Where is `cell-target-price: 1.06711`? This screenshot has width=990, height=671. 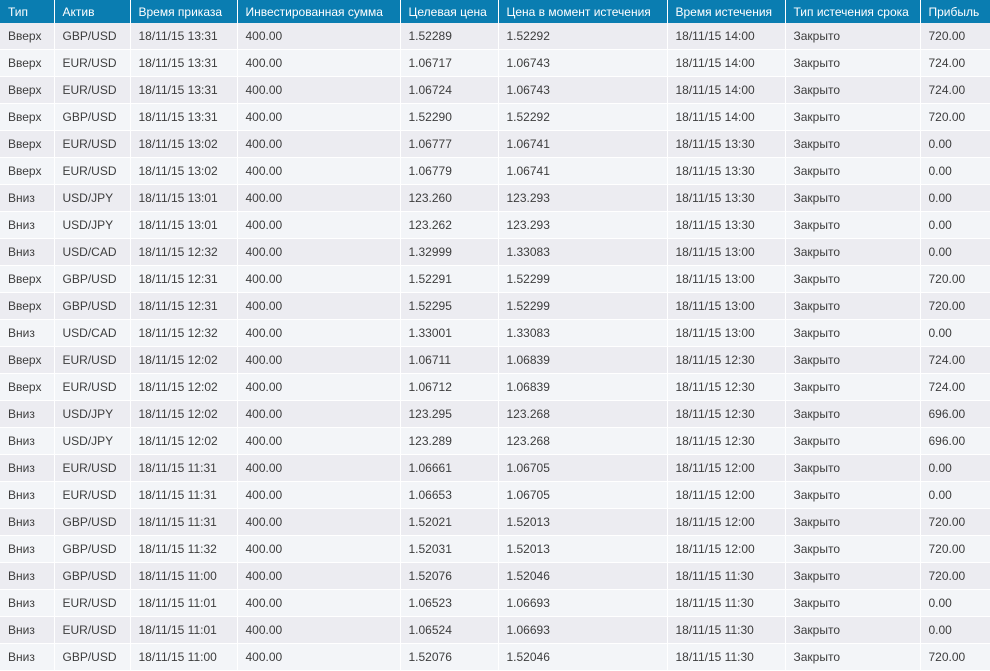
cell-target-price: 1.06711 is located at coordinates (449, 360).